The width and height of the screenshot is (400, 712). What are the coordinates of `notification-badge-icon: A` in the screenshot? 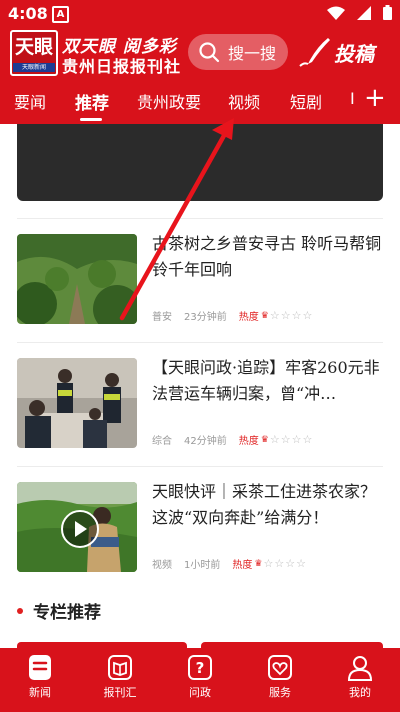 It's located at (60, 14).